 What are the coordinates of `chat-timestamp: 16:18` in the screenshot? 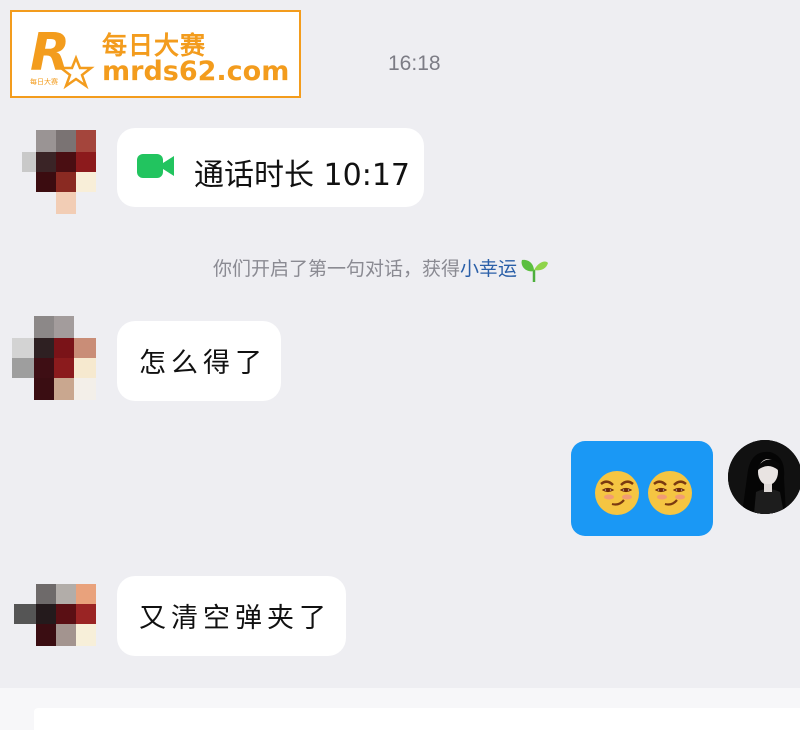 It's located at (414, 63).